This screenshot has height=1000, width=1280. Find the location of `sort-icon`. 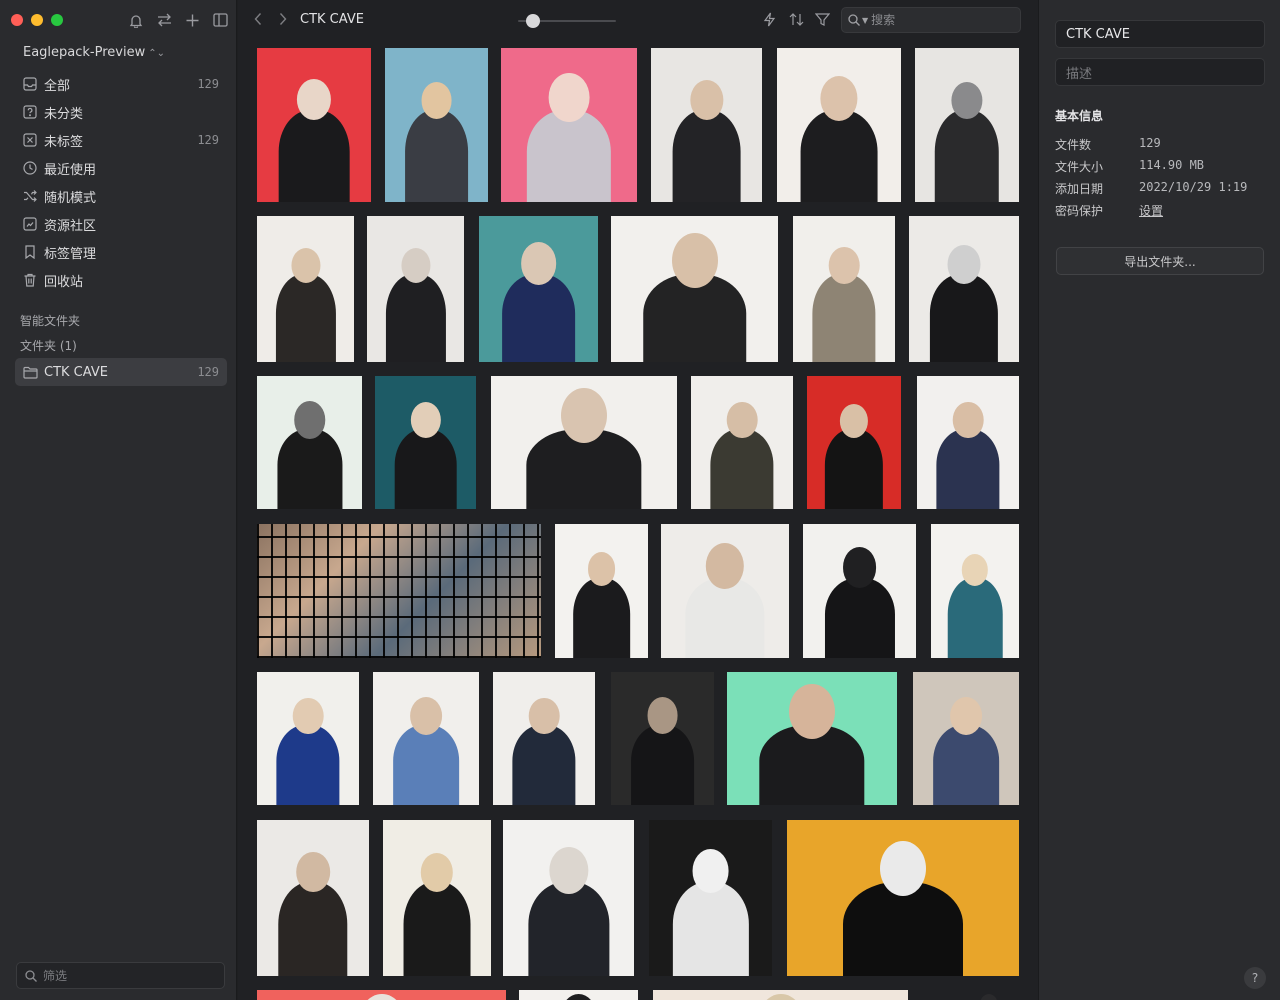

sort-icon is located at coordinates (796, 19).